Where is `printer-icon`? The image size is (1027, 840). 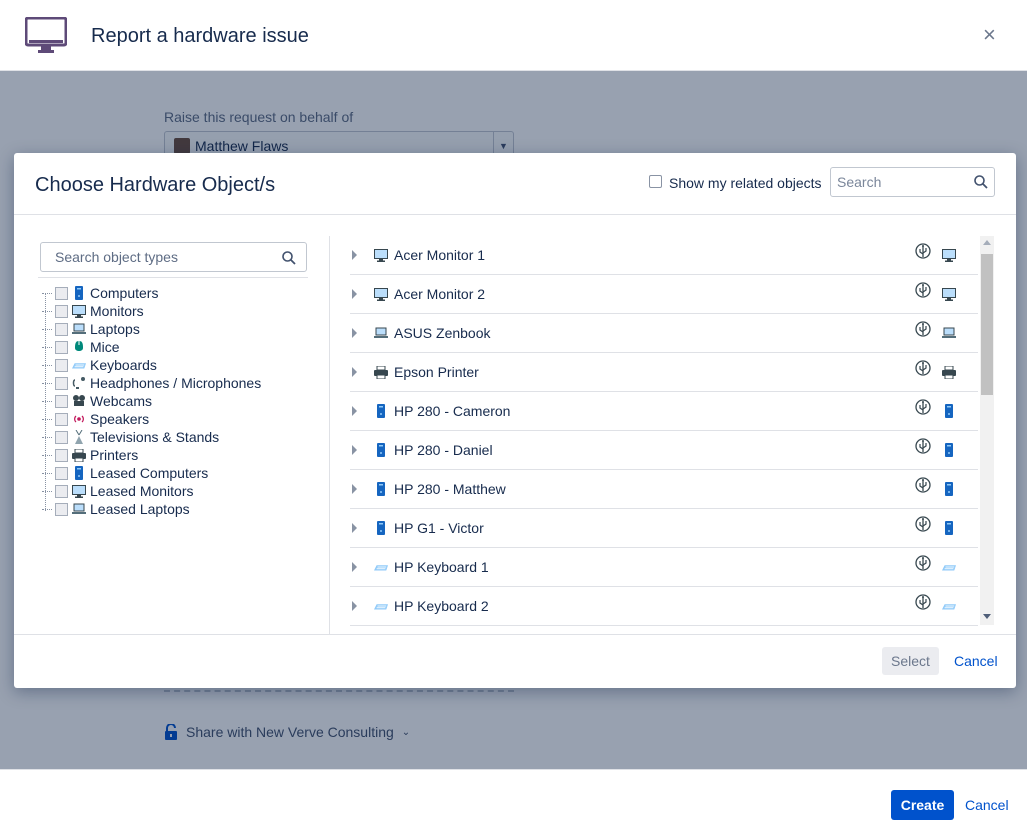 printer-icon is located at coordinates (79, 455).